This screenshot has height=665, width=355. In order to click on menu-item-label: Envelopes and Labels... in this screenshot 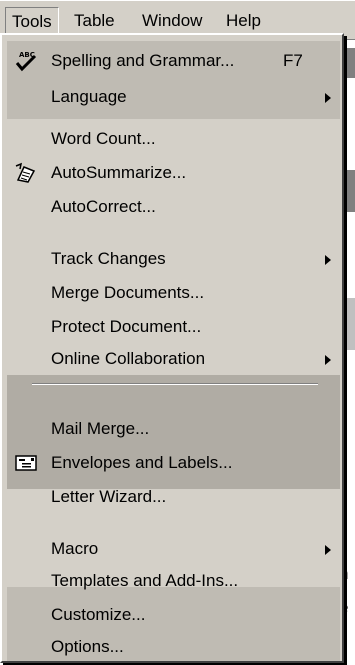, I will do `click(142, 462)`.